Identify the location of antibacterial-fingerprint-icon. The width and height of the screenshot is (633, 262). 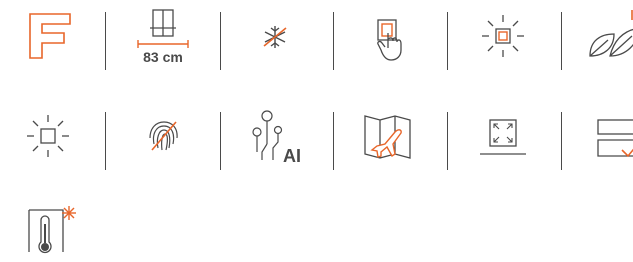
(163, 136).